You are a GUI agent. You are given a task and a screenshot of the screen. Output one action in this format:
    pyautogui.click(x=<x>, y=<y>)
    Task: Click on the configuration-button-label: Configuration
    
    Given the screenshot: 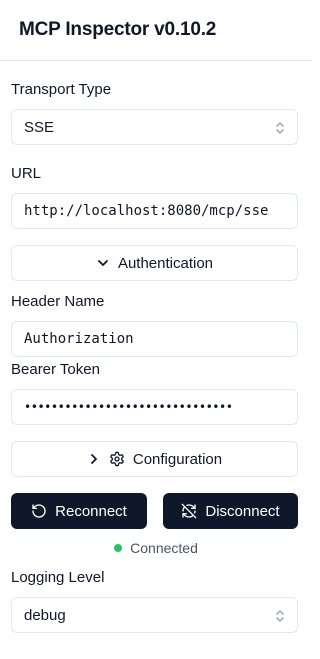 What is the action you would take?
    pyautogui.click(x=177, y=459)
    